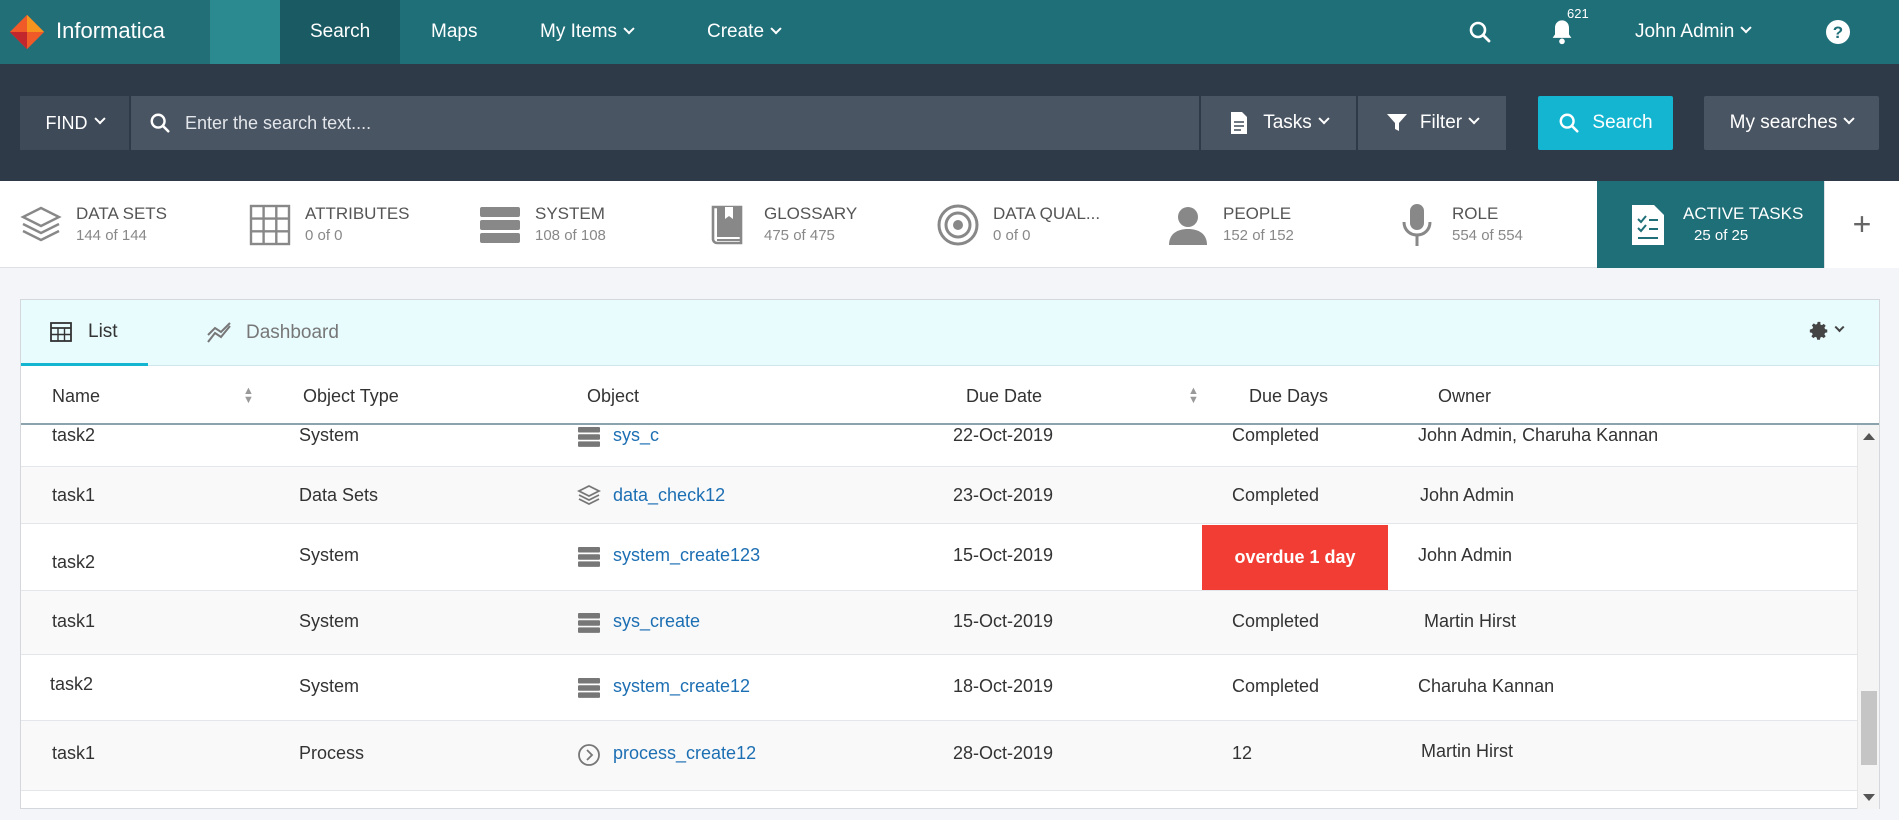 The height and width of the screenshot is (820, 1899). What do you see at coordinates (1605, 123) in the screenshot?
I see `search-button: Search` at bounding box center [1605, 123].